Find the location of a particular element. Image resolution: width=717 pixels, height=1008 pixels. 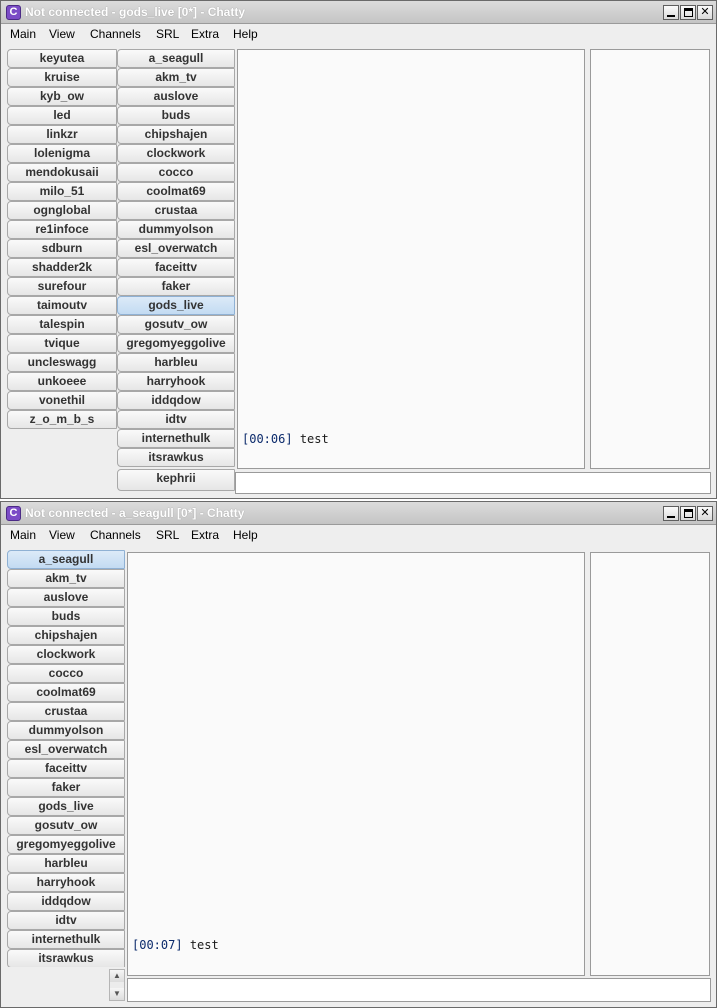

message-timestamp: [00:07] is located at coordinates (157, 945).